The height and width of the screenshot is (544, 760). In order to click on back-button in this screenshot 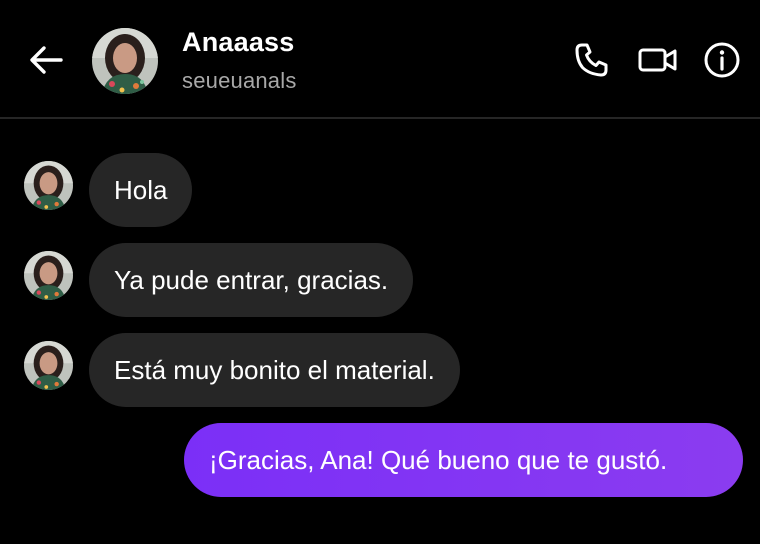, I will do `click(46, 60)`.